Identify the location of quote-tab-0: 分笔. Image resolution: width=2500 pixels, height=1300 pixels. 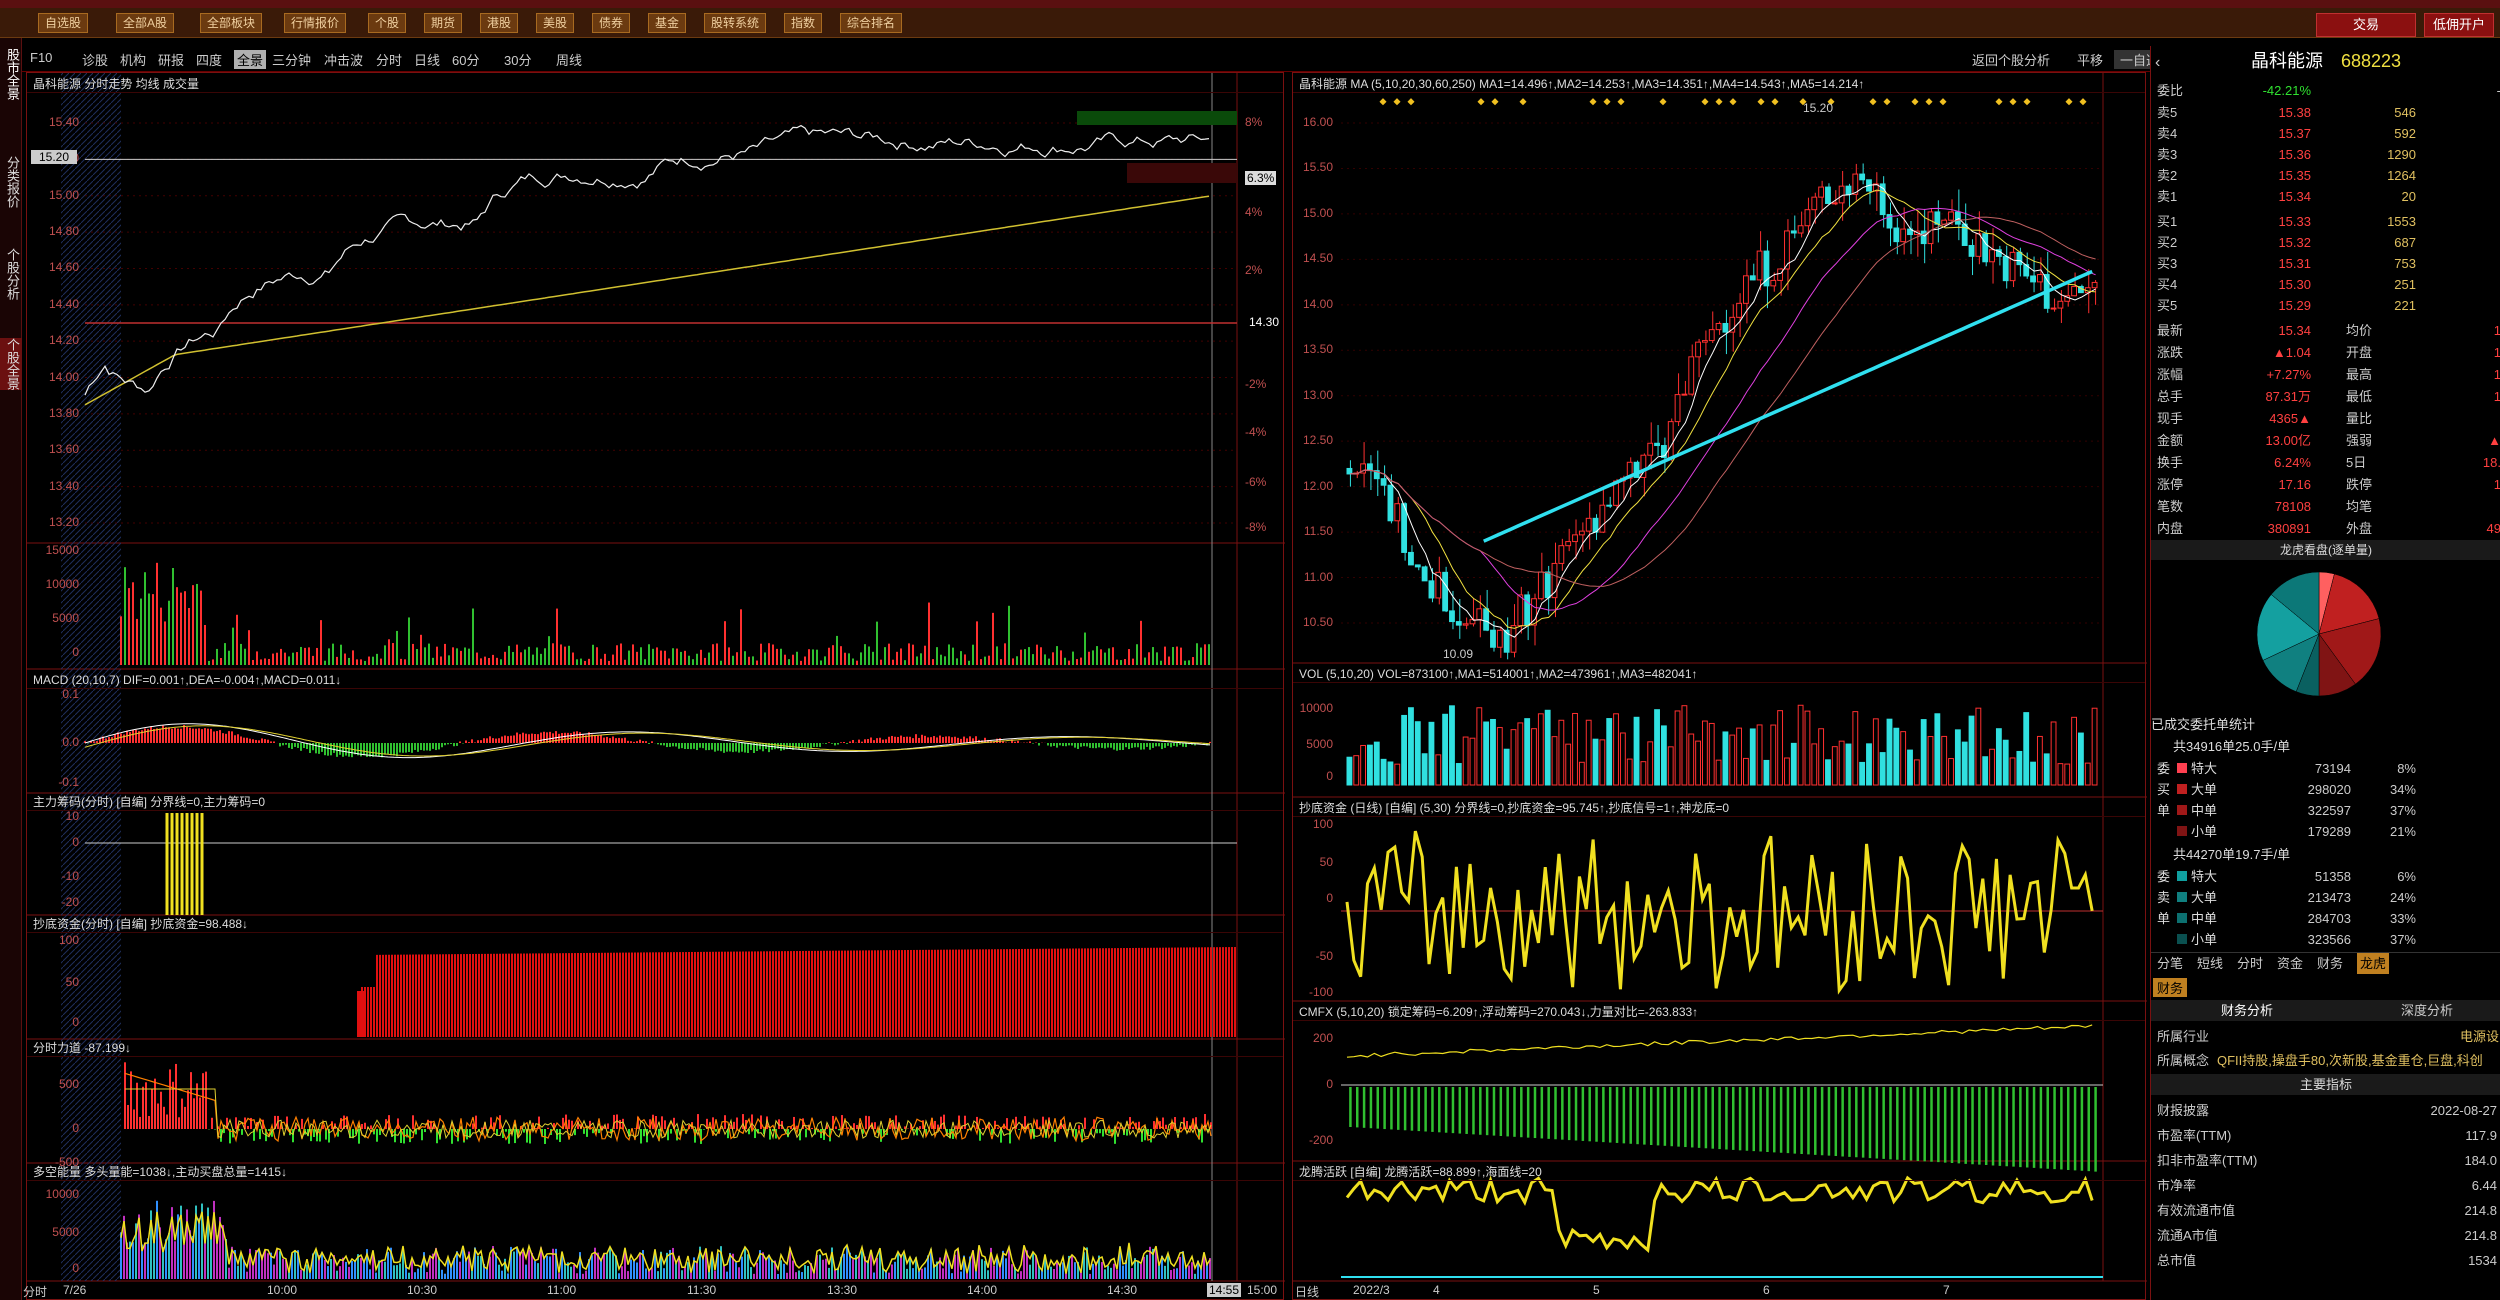
(2170, 963).